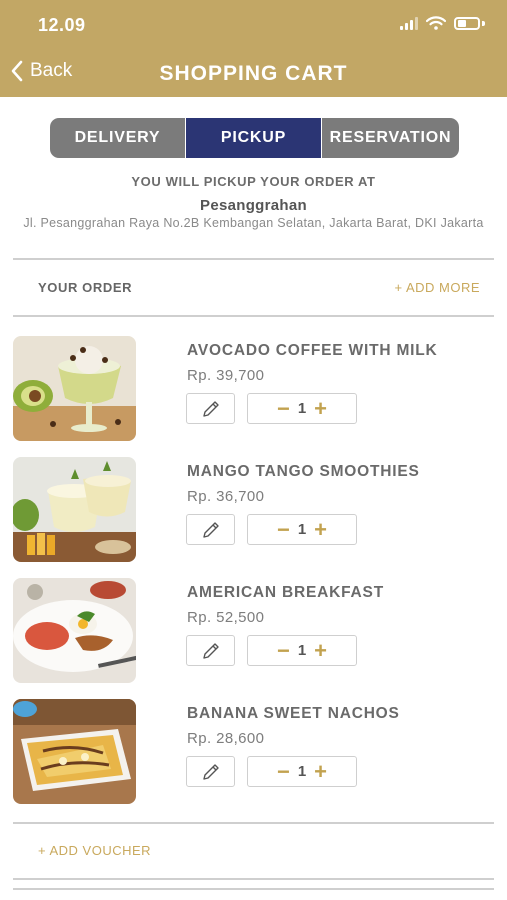 The image size is (507, 900). I want to click on app-header: 12.09 Back SHOPPING CART, so click(253, 48).